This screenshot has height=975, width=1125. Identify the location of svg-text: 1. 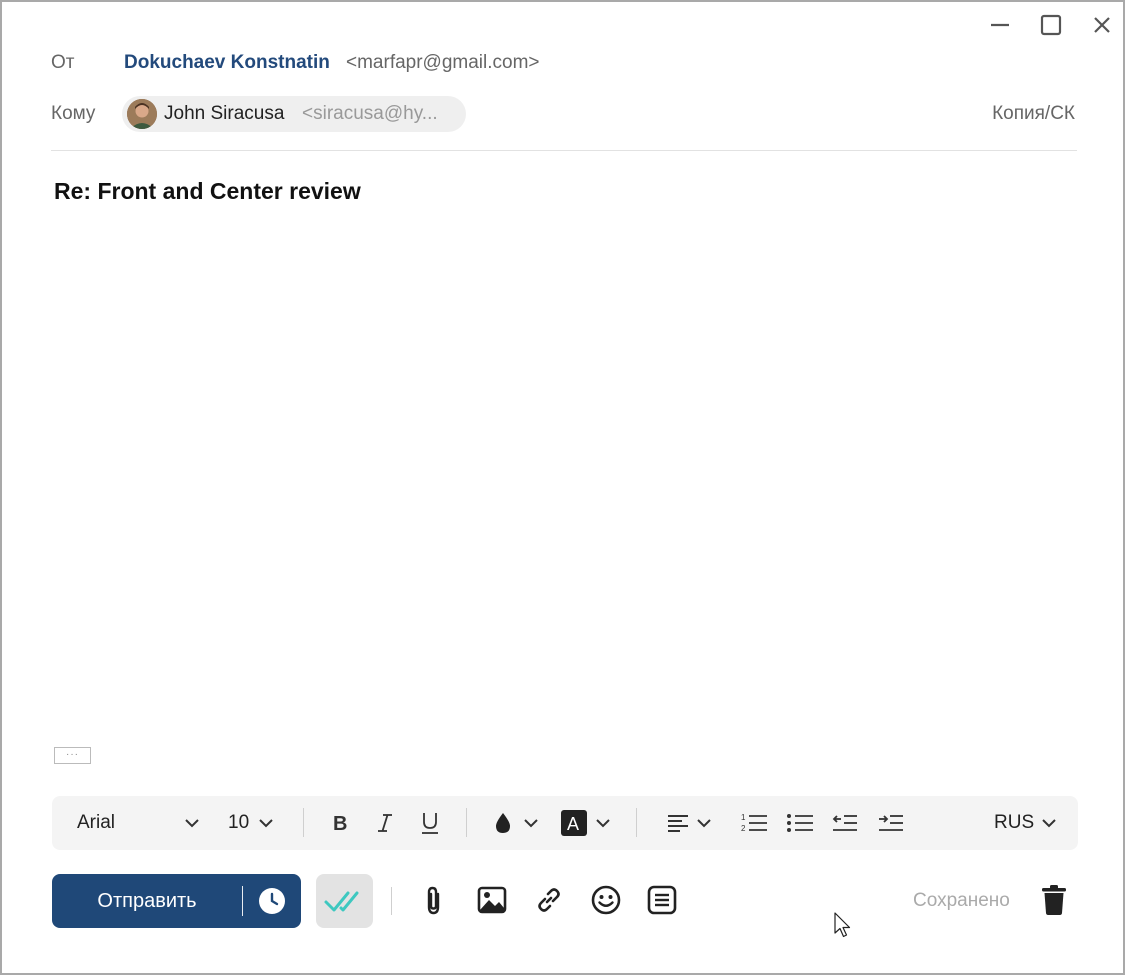
(743, 817).